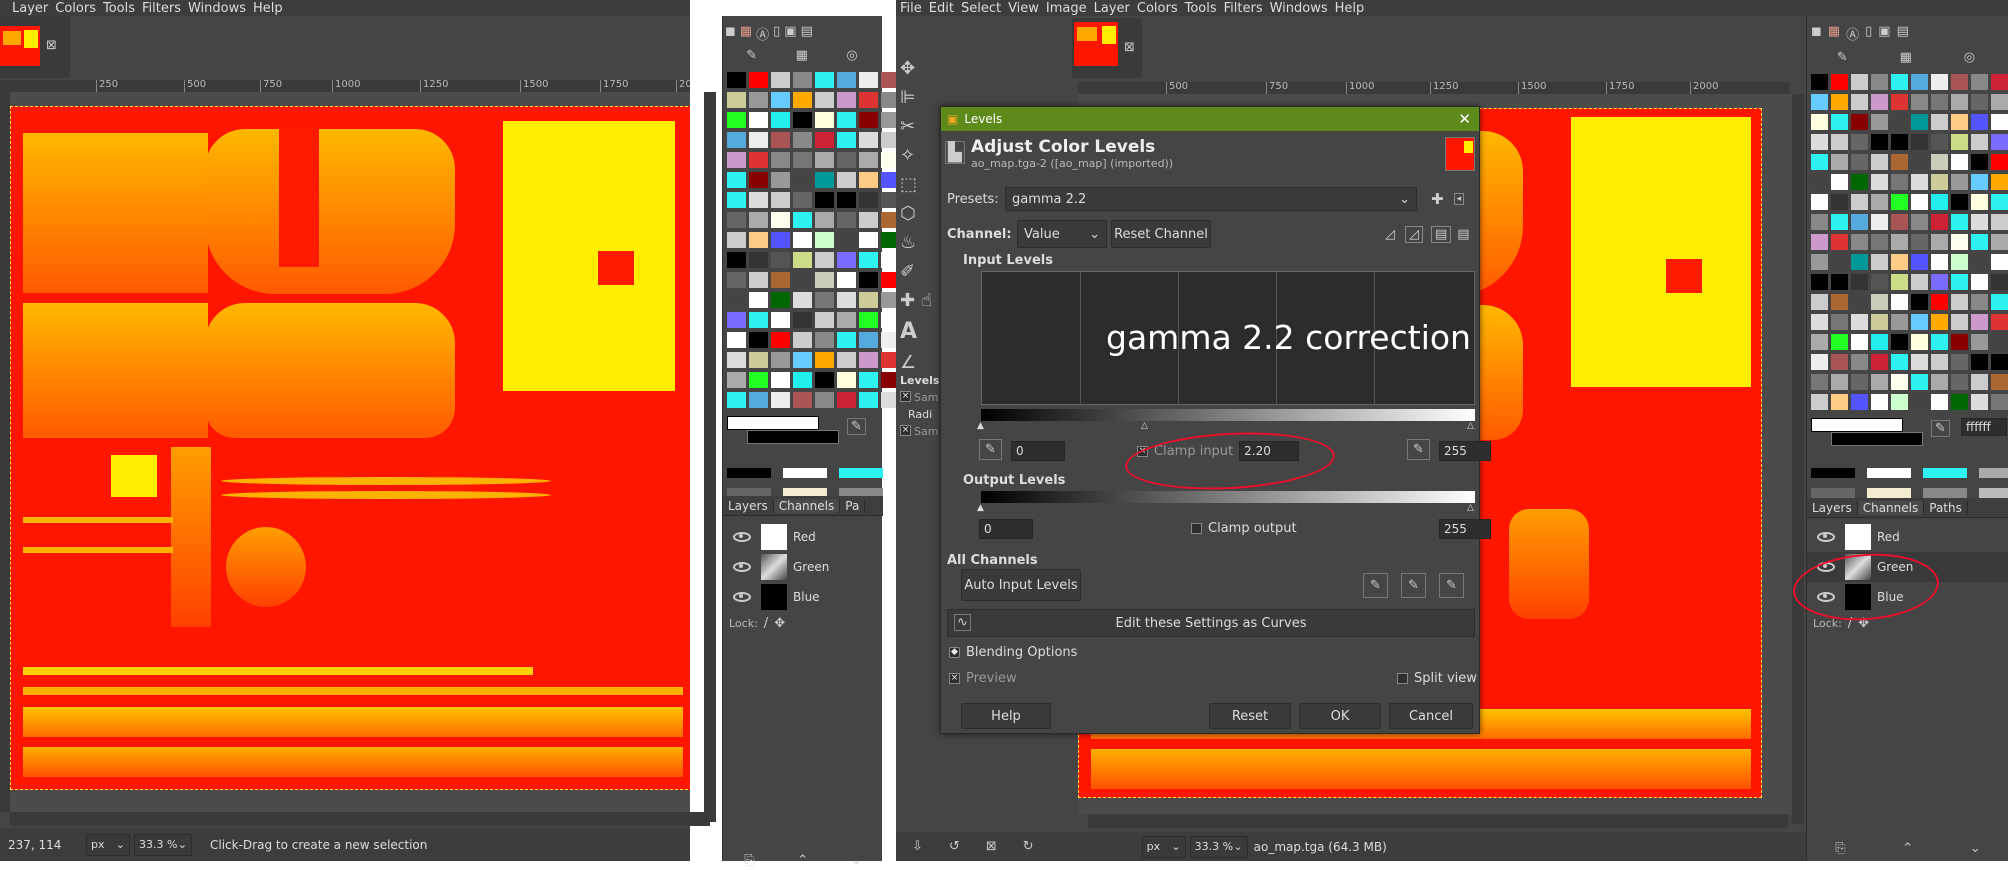  What do you see at coordinates (813, 250) in the screenshot?
I see `color-palette` at bounding box center [813, 250].